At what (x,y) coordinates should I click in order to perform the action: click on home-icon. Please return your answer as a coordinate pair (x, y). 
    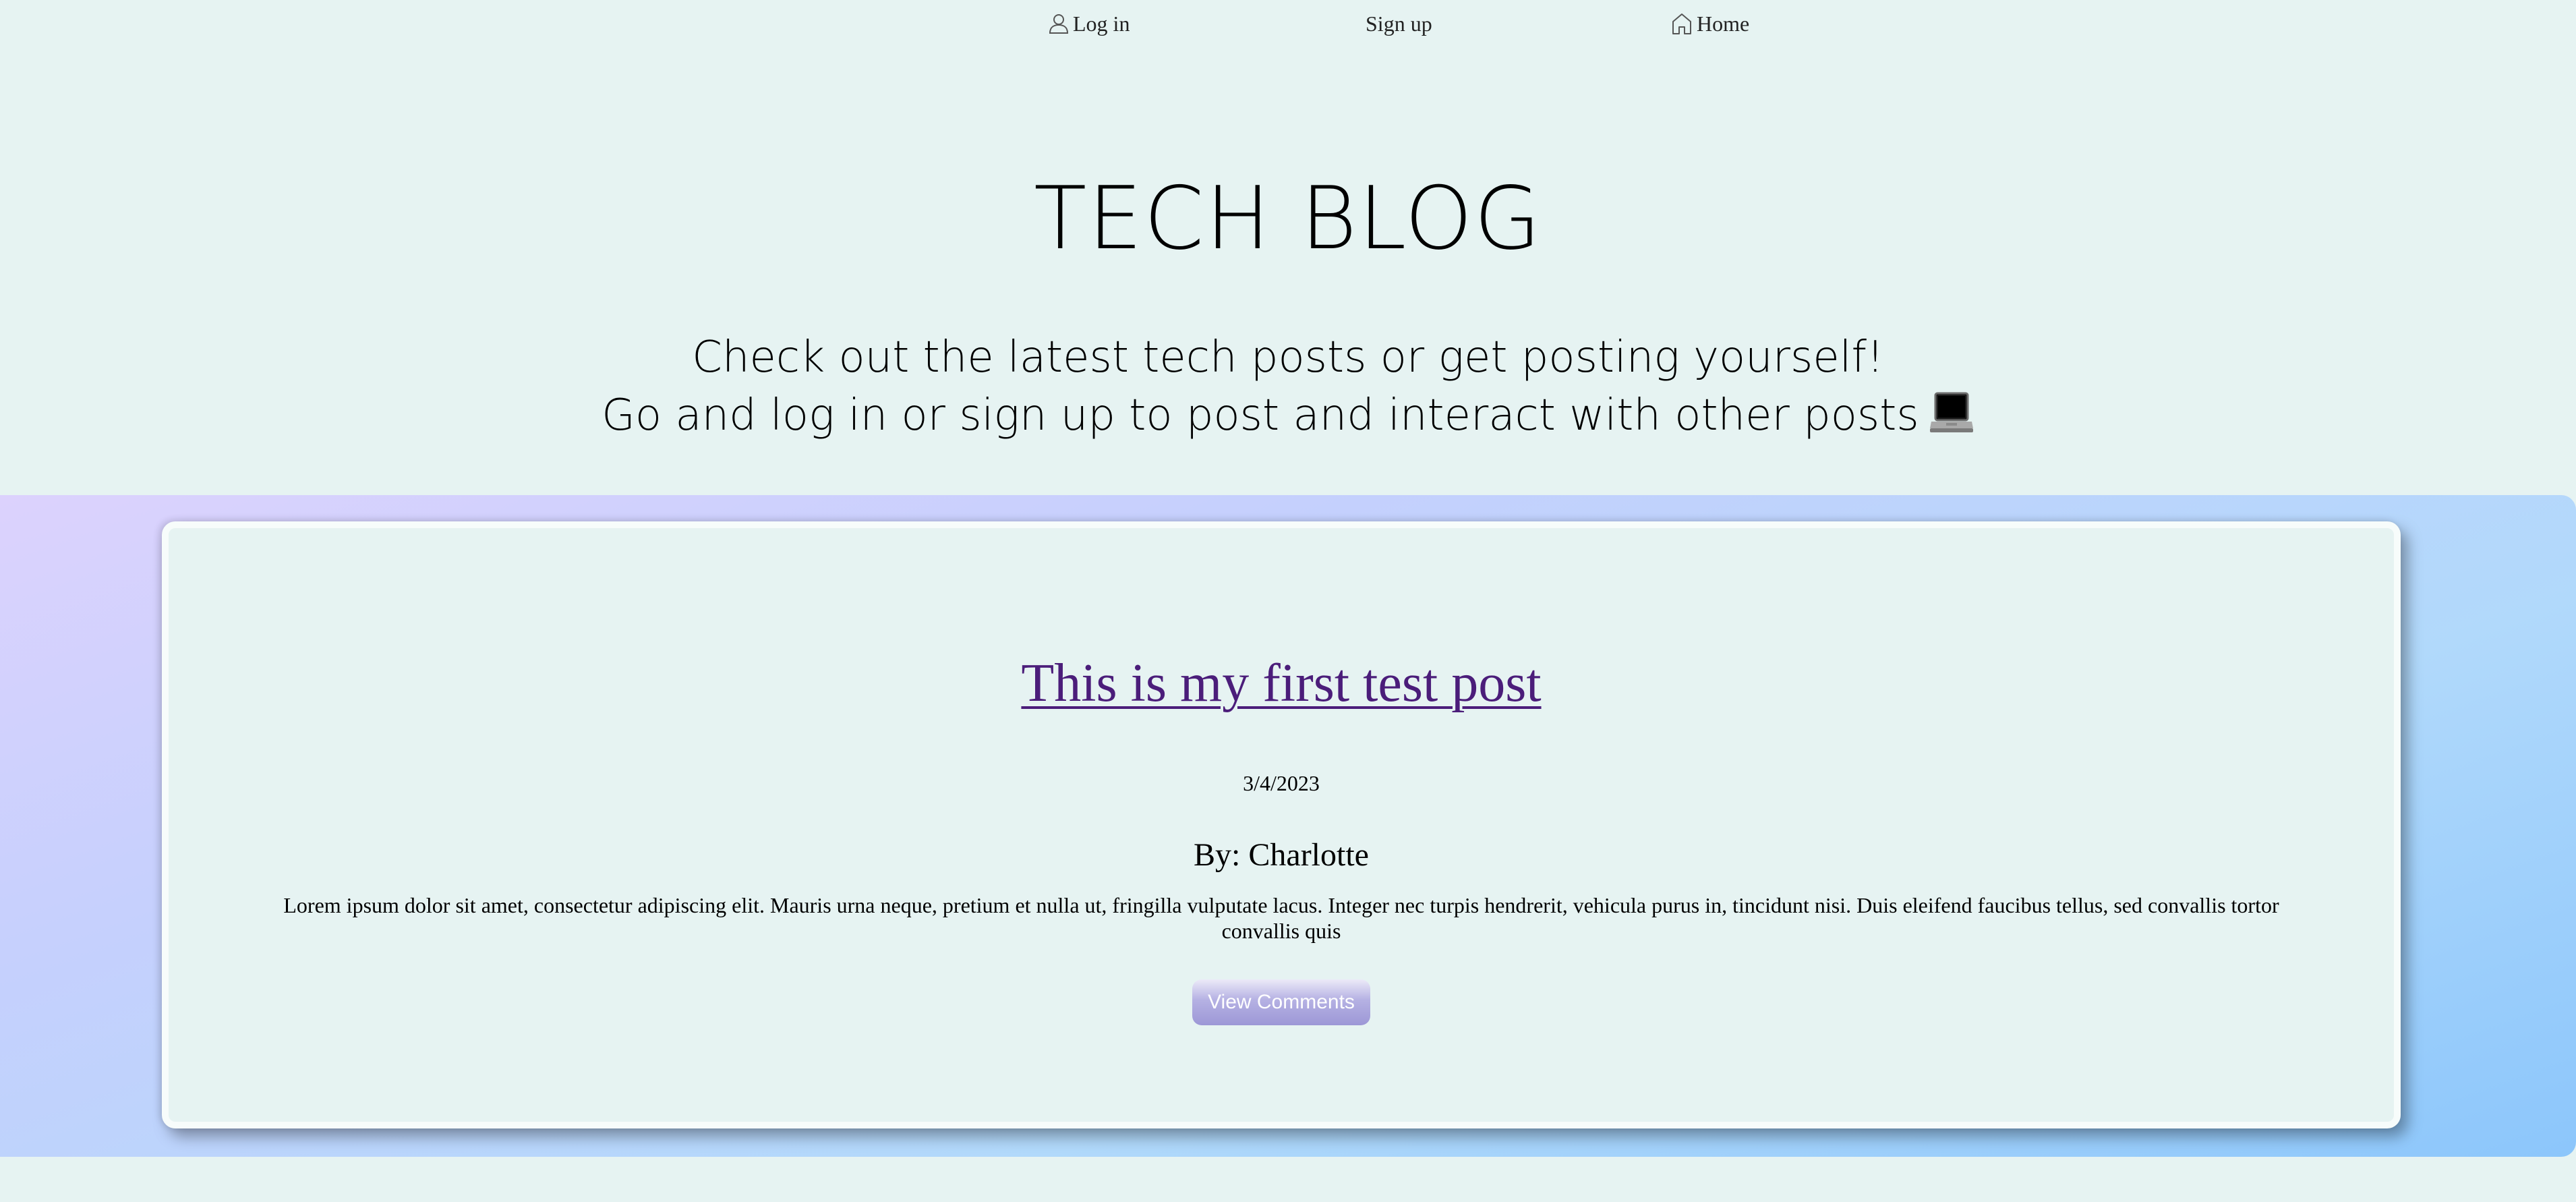
    Looking at the image, I should click on (1684, 24).